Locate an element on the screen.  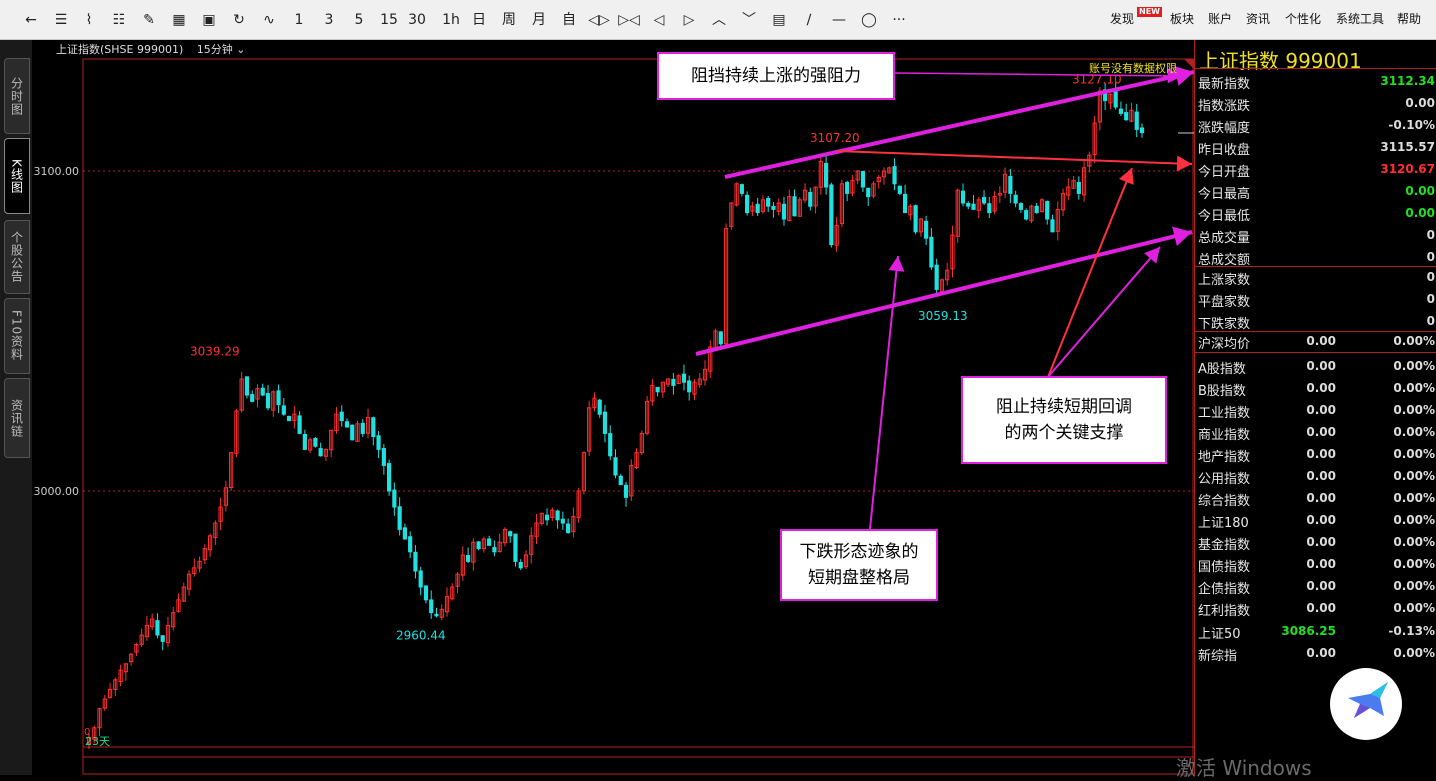
sidebar-tab-4: 资讯链 is located at coordinates (17, 418).